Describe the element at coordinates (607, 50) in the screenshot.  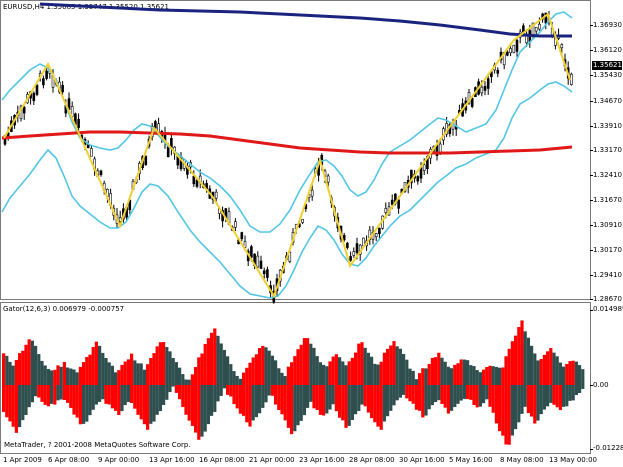
I see `price-label: 1.36120` at that location.